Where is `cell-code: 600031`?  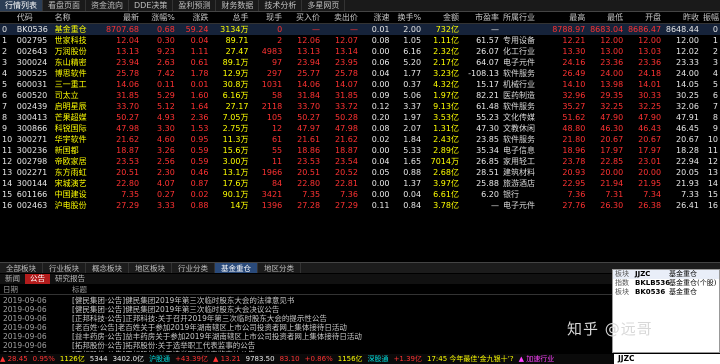 cell-code: 600031 is located at coordinates (32, 84).